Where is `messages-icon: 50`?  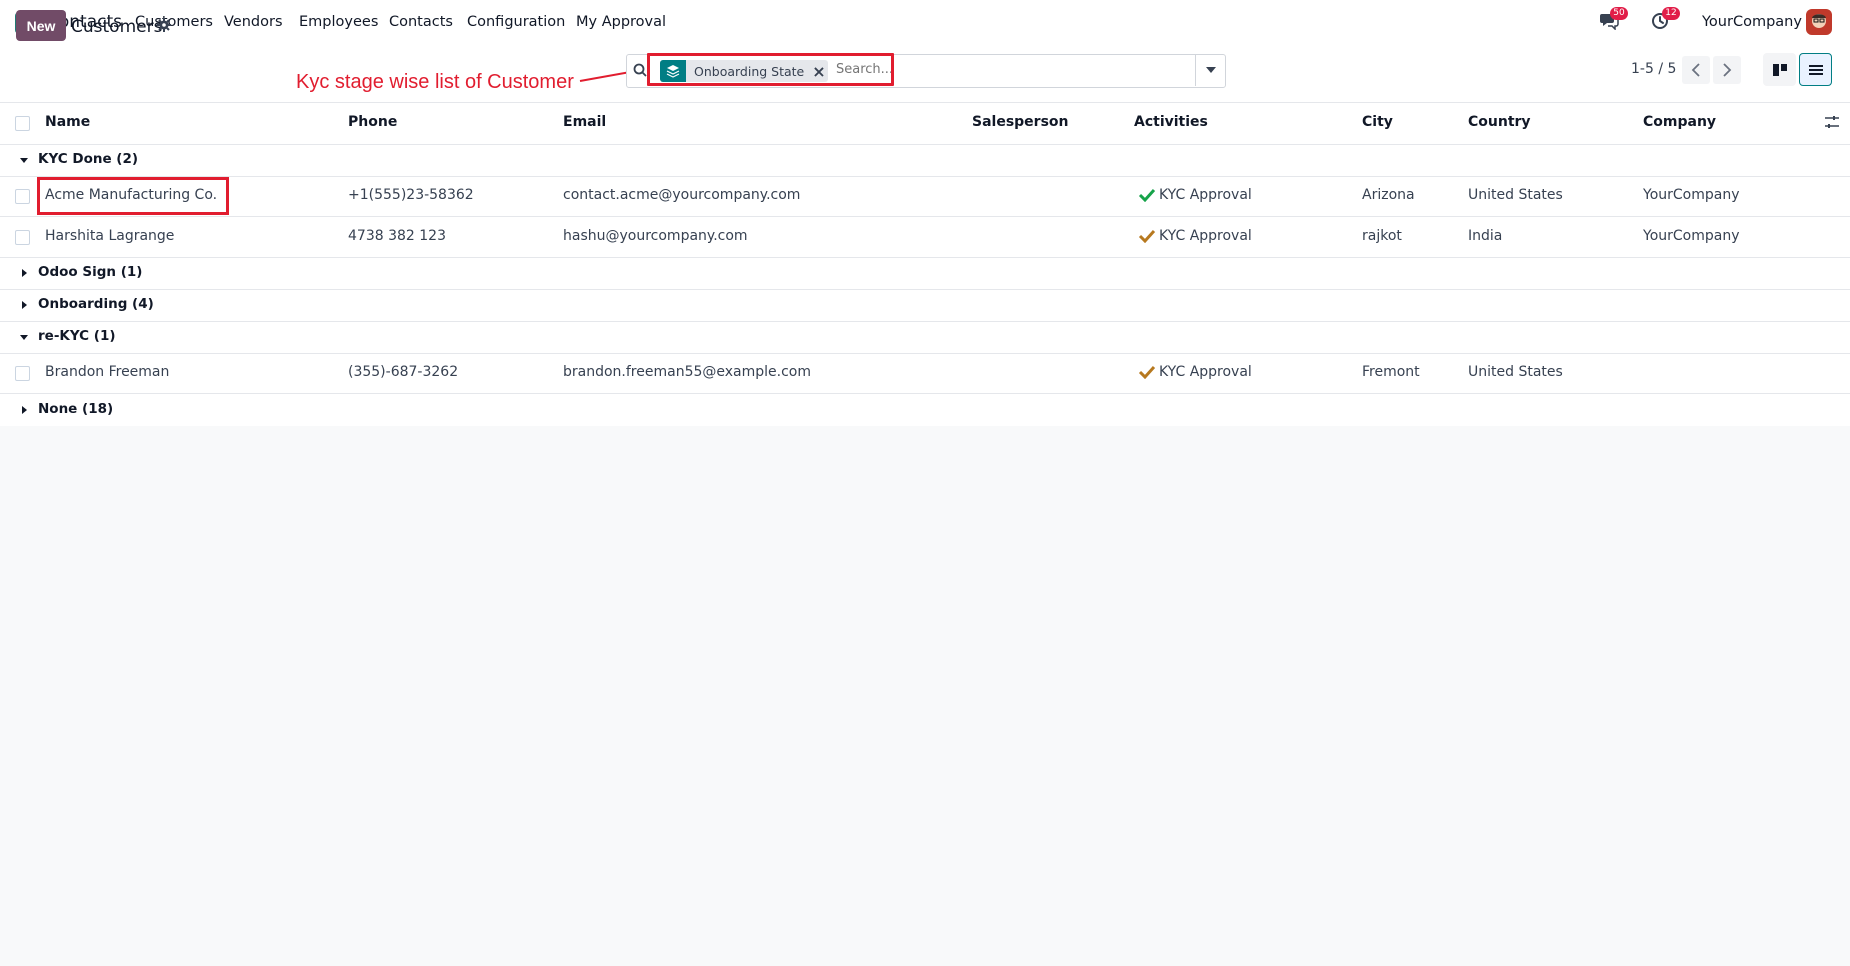 messages-icon: 50 is located at coordinates (1613, 19).